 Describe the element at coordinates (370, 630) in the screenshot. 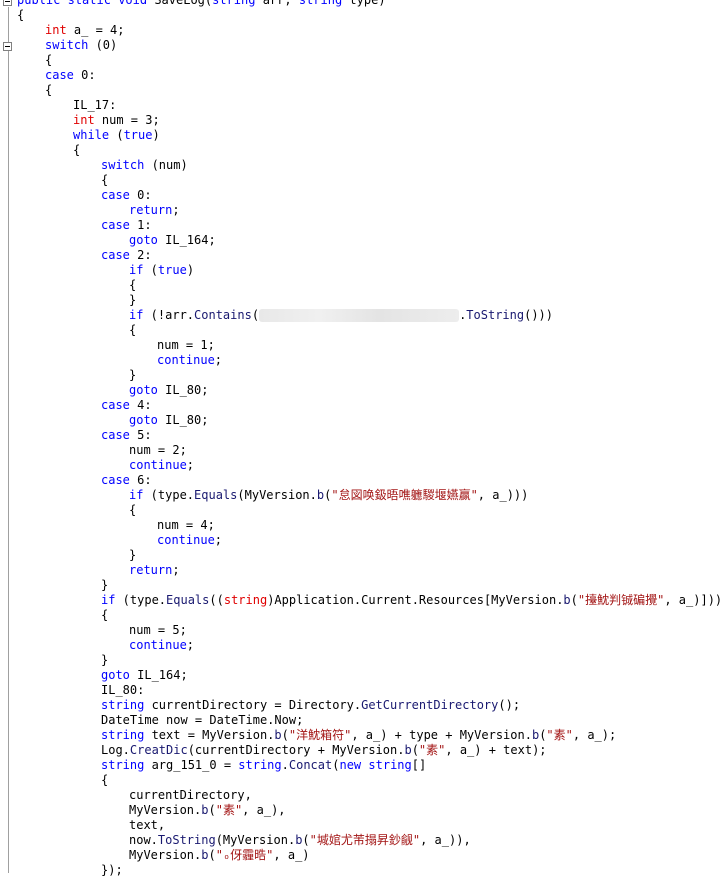

I see `code-line: num = 5;` at that location.